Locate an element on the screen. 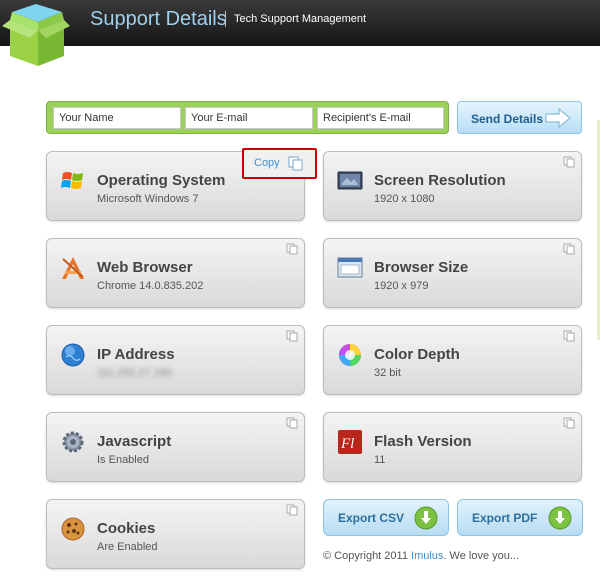  window-icon is located at coordinates (350, 267).